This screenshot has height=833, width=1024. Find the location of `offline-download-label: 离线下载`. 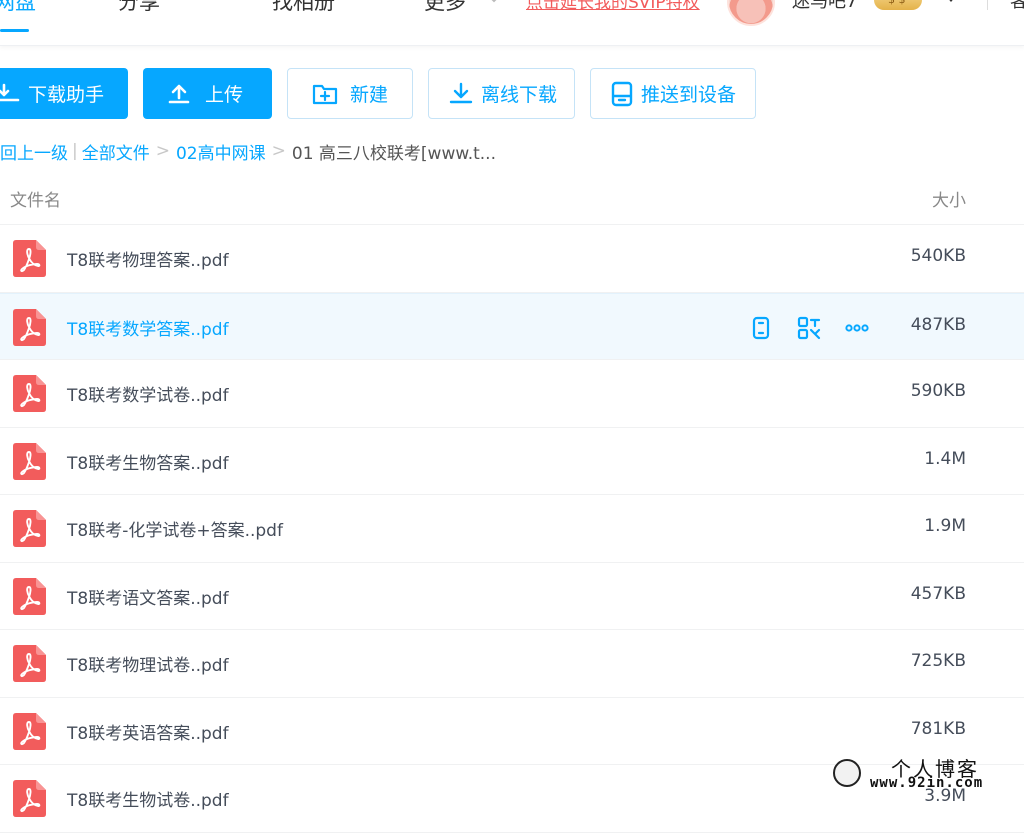

offline-download-label: 离线下载 is located at coordinates (519, 95).